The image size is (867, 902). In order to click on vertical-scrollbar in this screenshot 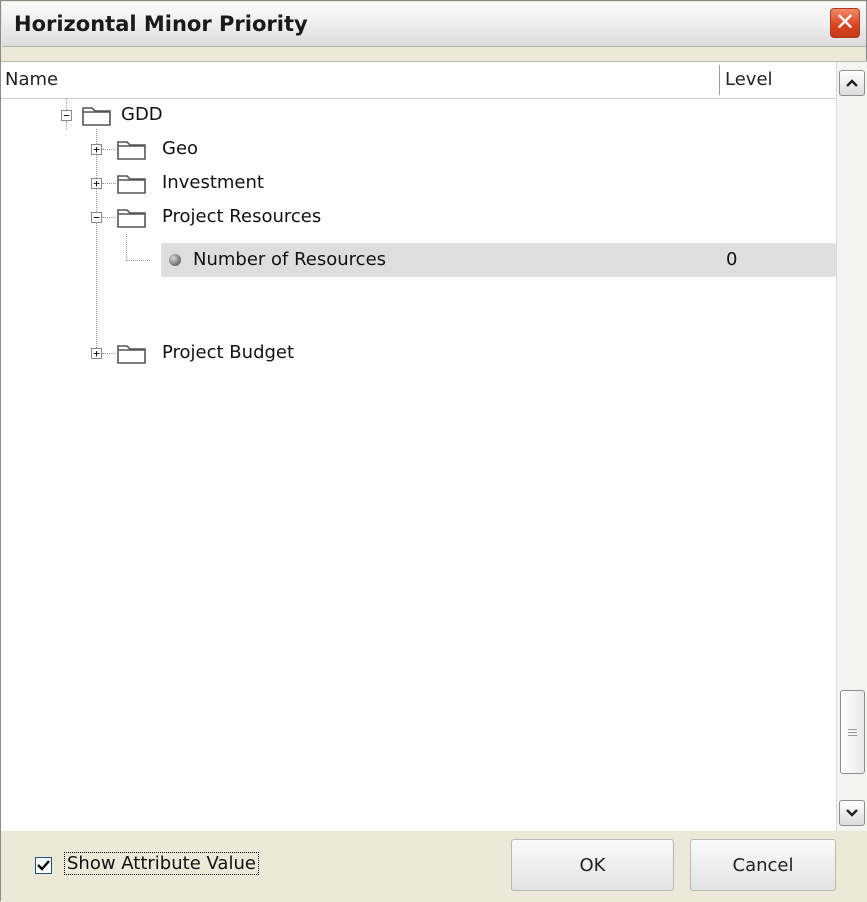, I will do `click(851, 447)`.